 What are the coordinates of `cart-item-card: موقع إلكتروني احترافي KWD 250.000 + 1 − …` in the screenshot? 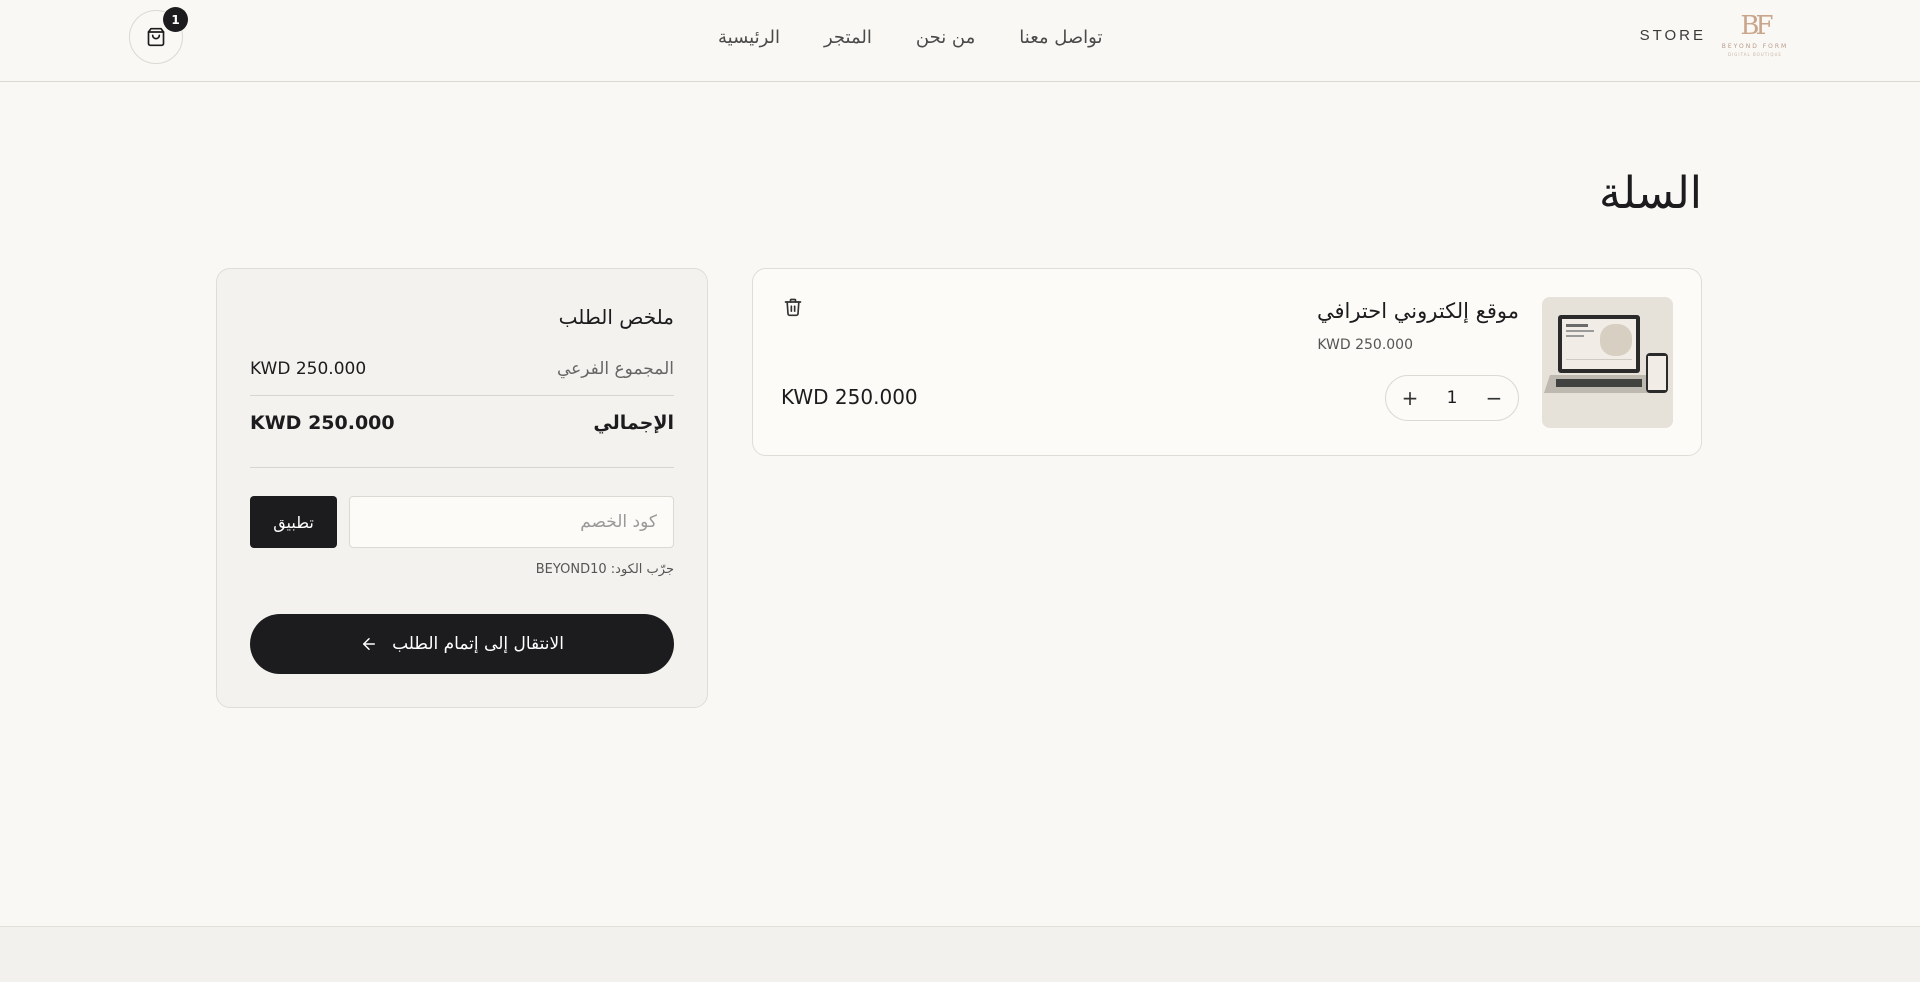 It's located at (1227, 362).